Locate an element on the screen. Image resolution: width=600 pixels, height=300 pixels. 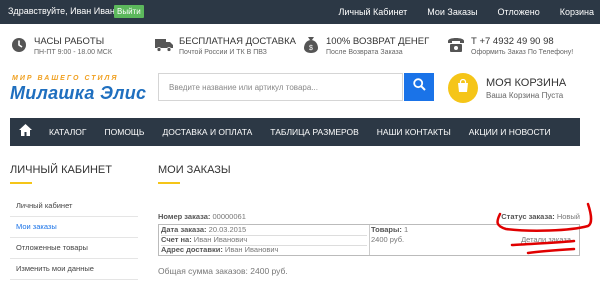
info-hours: Часы работы ПН-ПТ 9:00 - 18.00 МСК is located at coordinates (61, 51).